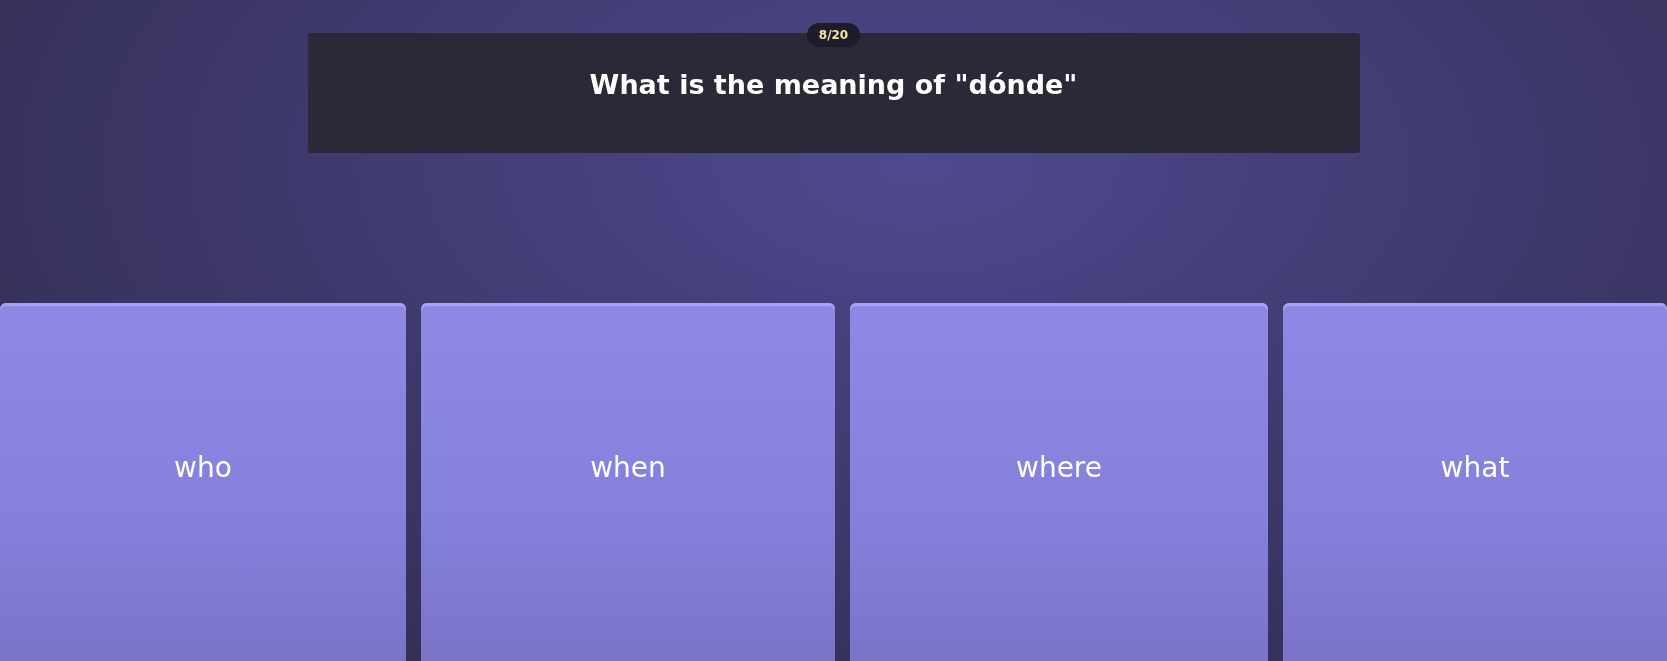 The height and width of the screenshot is (661, 1667). Describe the element at coordinates (833, 35) in the screenshot. I see `progress-counter: 8/20` at that location.